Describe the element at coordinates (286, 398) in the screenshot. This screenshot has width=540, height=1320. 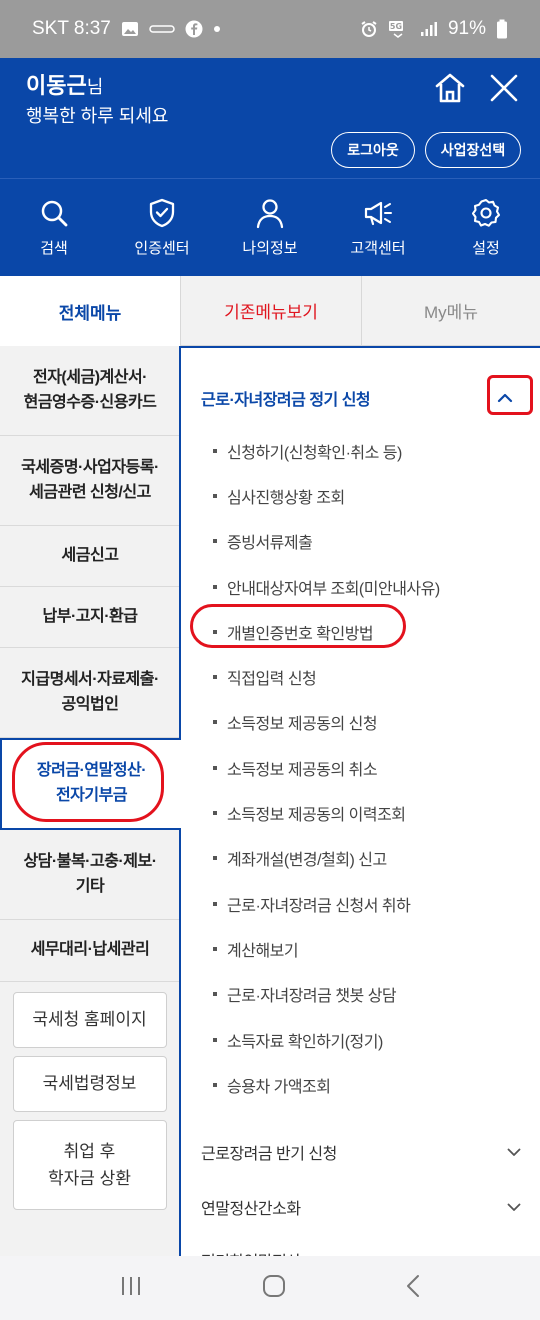
I see `submenu-group-title: 근로·자녀장려금 정기 신청` at that location.